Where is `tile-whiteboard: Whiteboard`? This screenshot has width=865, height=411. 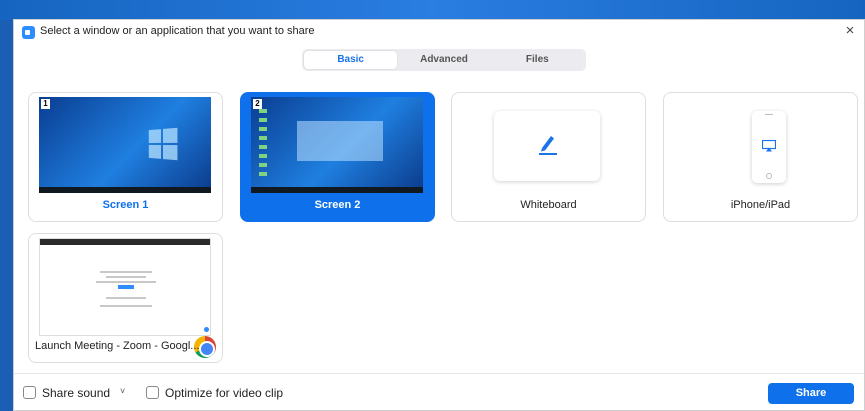 tile-whiteboard: Whiteboard is located at coordinates (548, 157).